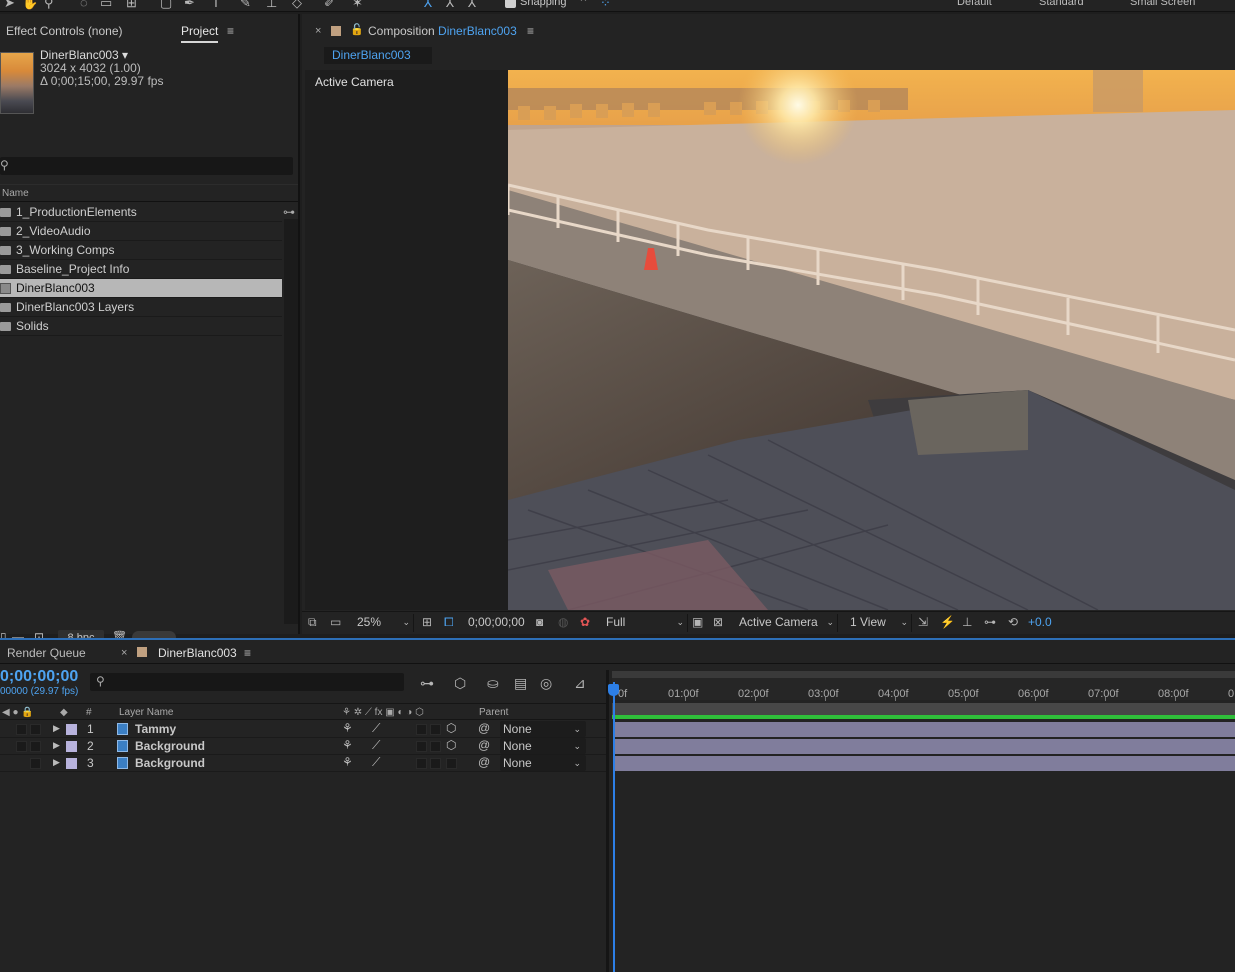  What do you see at coordinates (141, 269) in the screenshot?
I see `project-item-folder: Baseline_Project Info` at bounding box center [141, 269].